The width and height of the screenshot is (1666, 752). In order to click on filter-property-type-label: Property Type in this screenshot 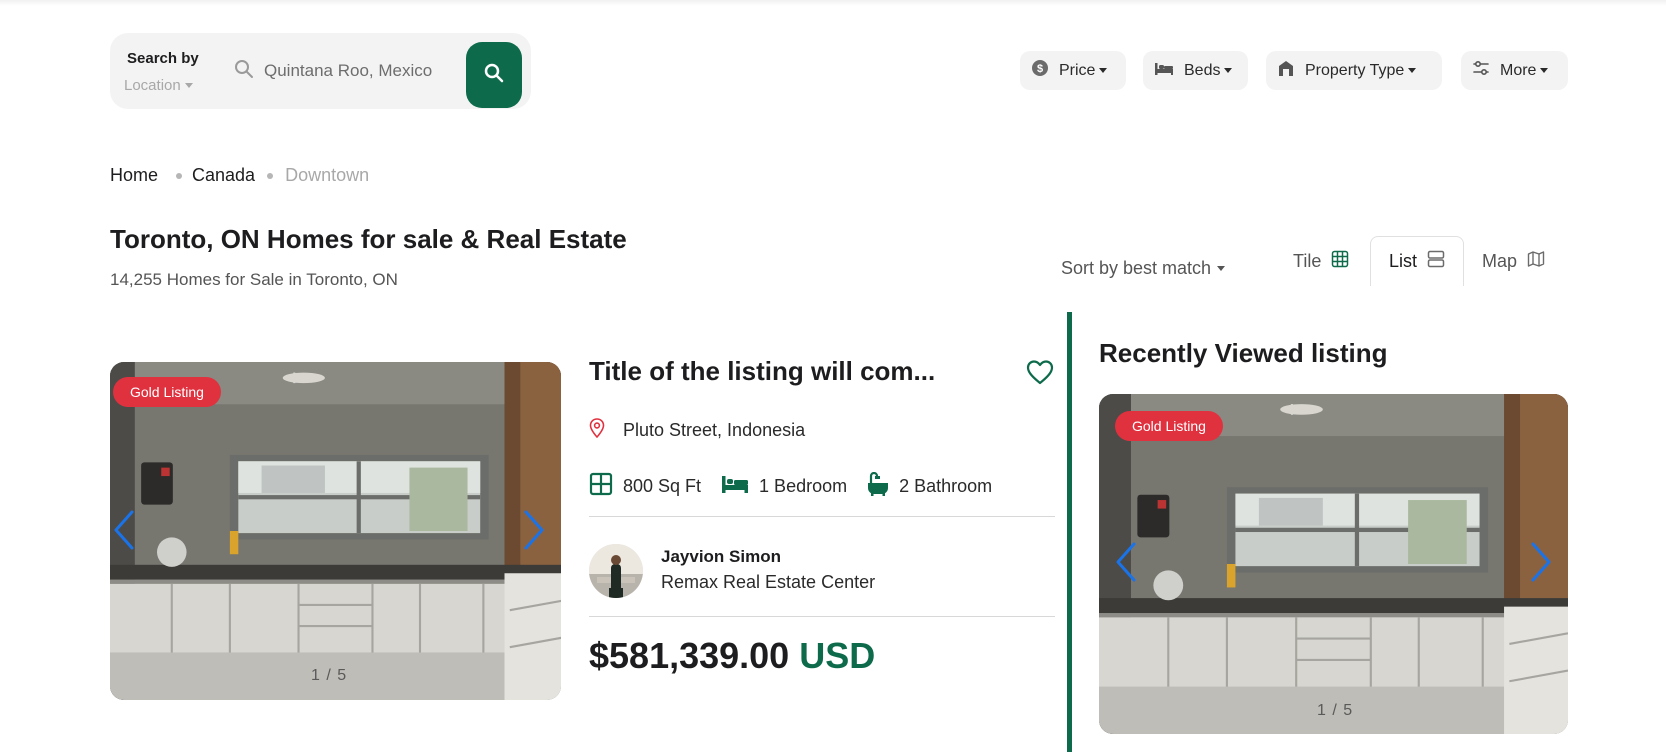, I will do `click(1355, 70)`.